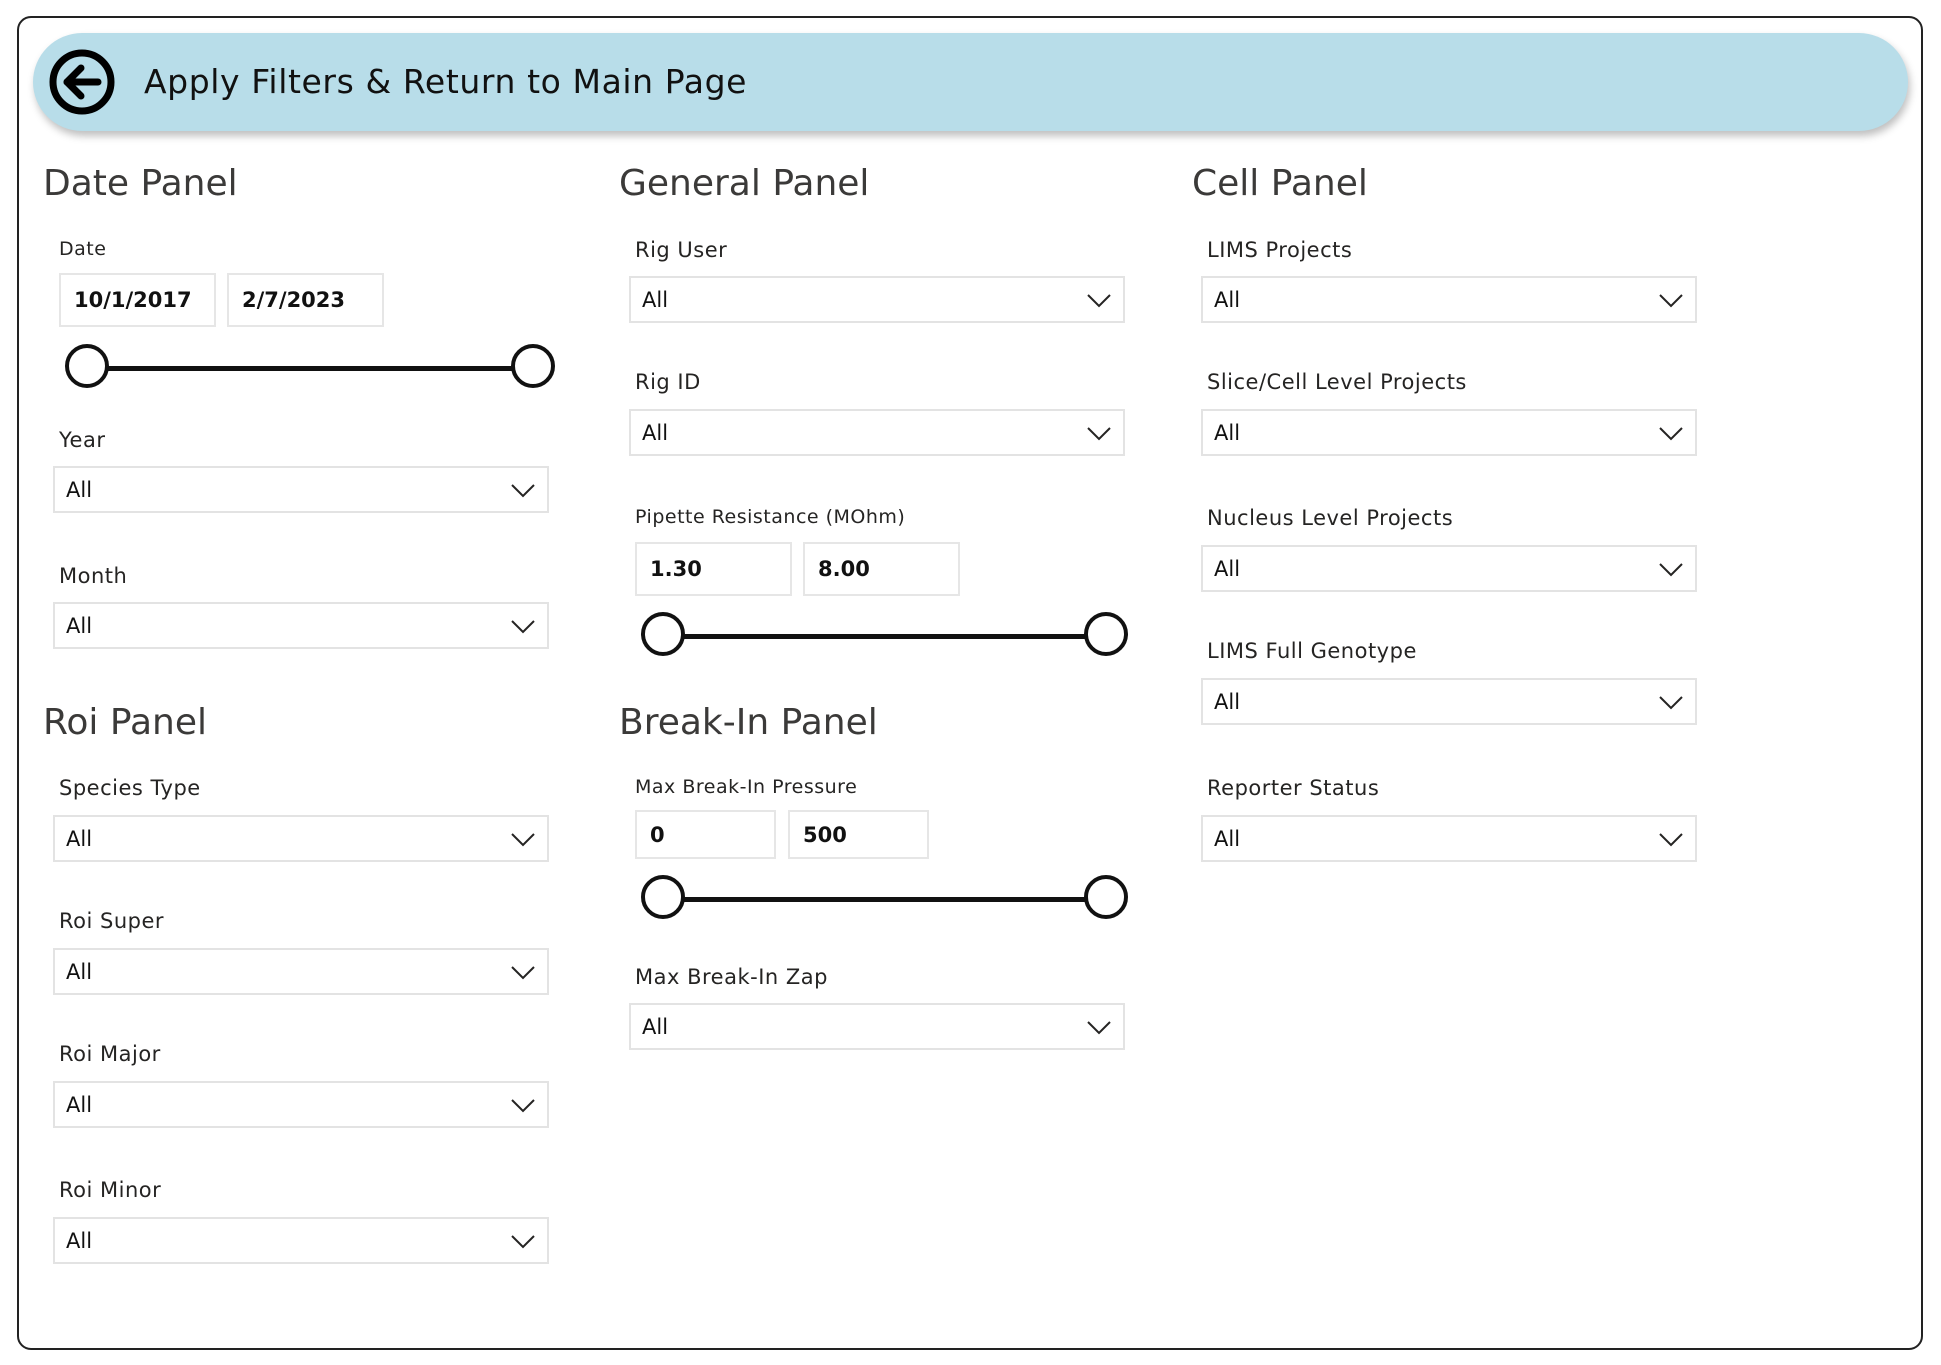 The image size is (1941, 1365). I want to click on reporter-status-label: Reporter Status, so click(1293, 788).